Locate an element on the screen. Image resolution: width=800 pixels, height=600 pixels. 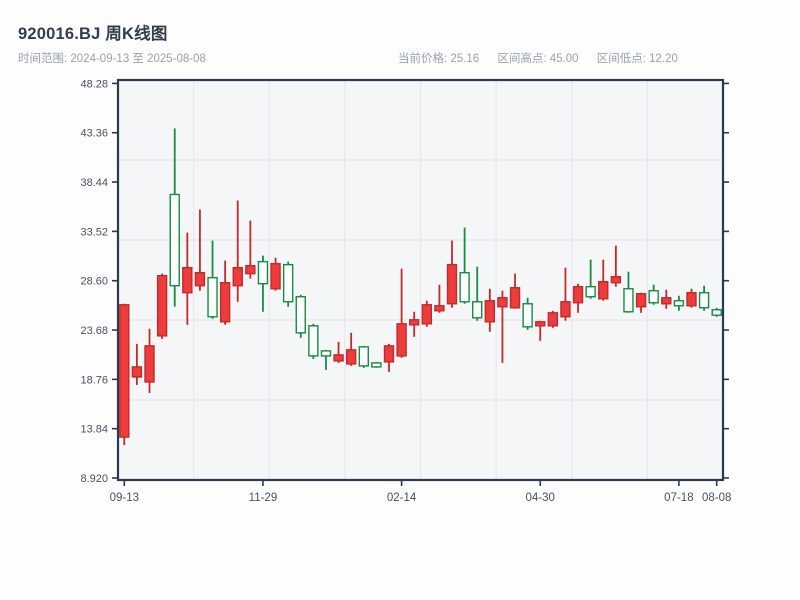
y-tick-label: 8.920 is located at coordinates (94, 479).